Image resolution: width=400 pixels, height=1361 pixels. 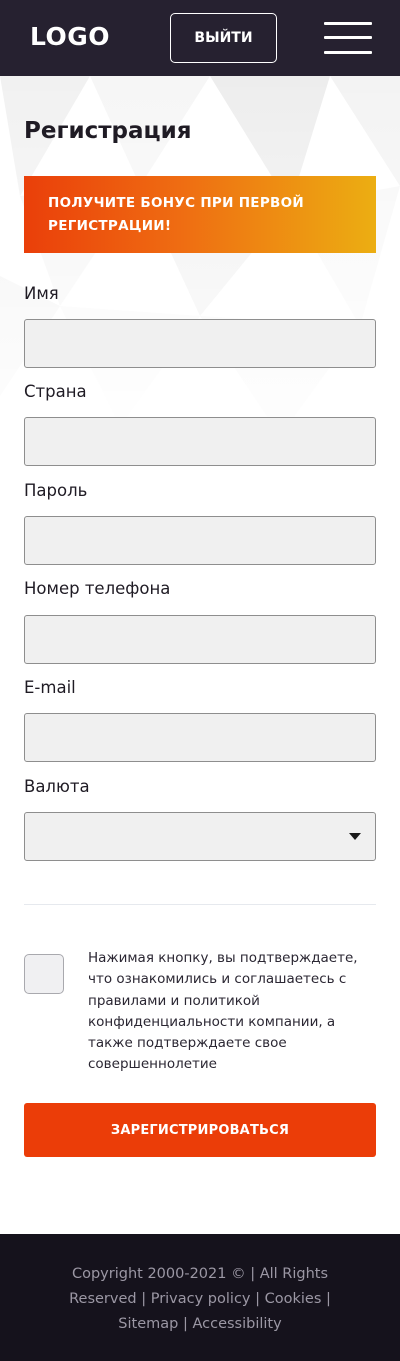 What do you see at coordinates (200, 540) in the screenshot?
I see `password-input` at bounding box center [200, 540].